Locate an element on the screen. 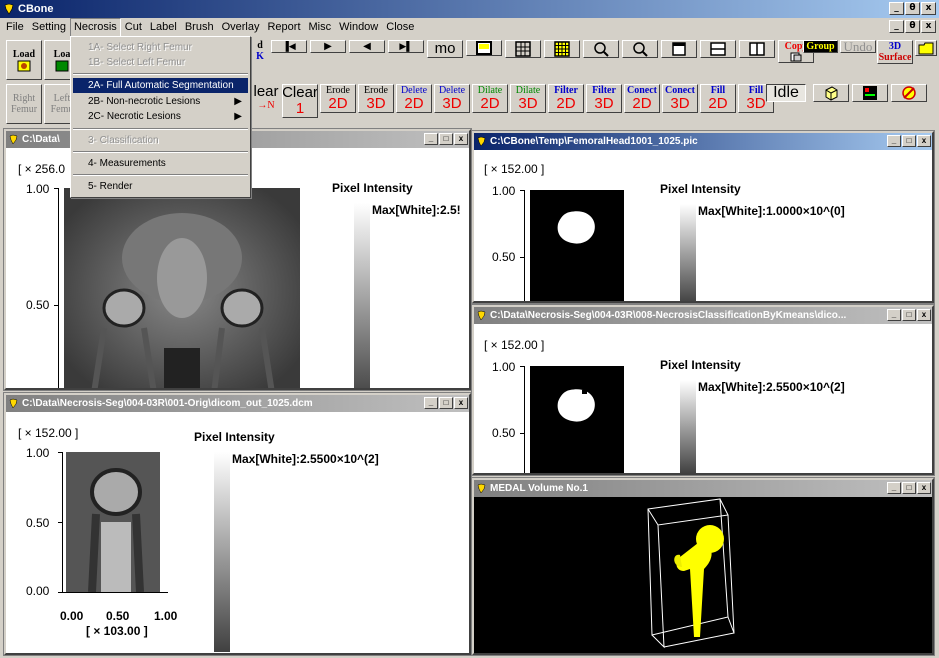 This screenshot has width=939, height=658. grid-button is located at coordinates (523, 49).